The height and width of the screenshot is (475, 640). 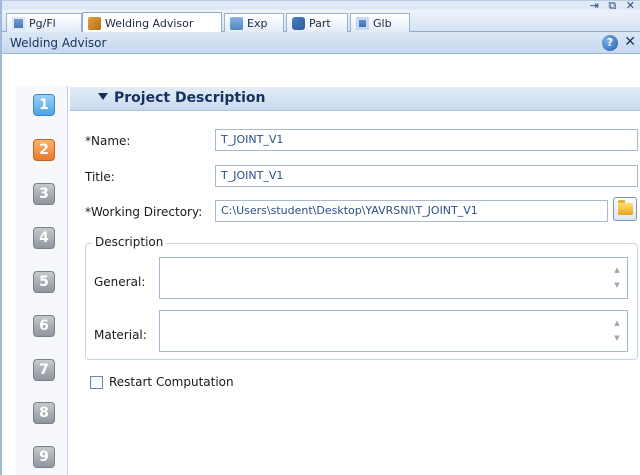 What do you see at coordinates (426, 176) in the screenshot?
I see `title-field: T_JOINT_V1` at bounding box center [426, 176].